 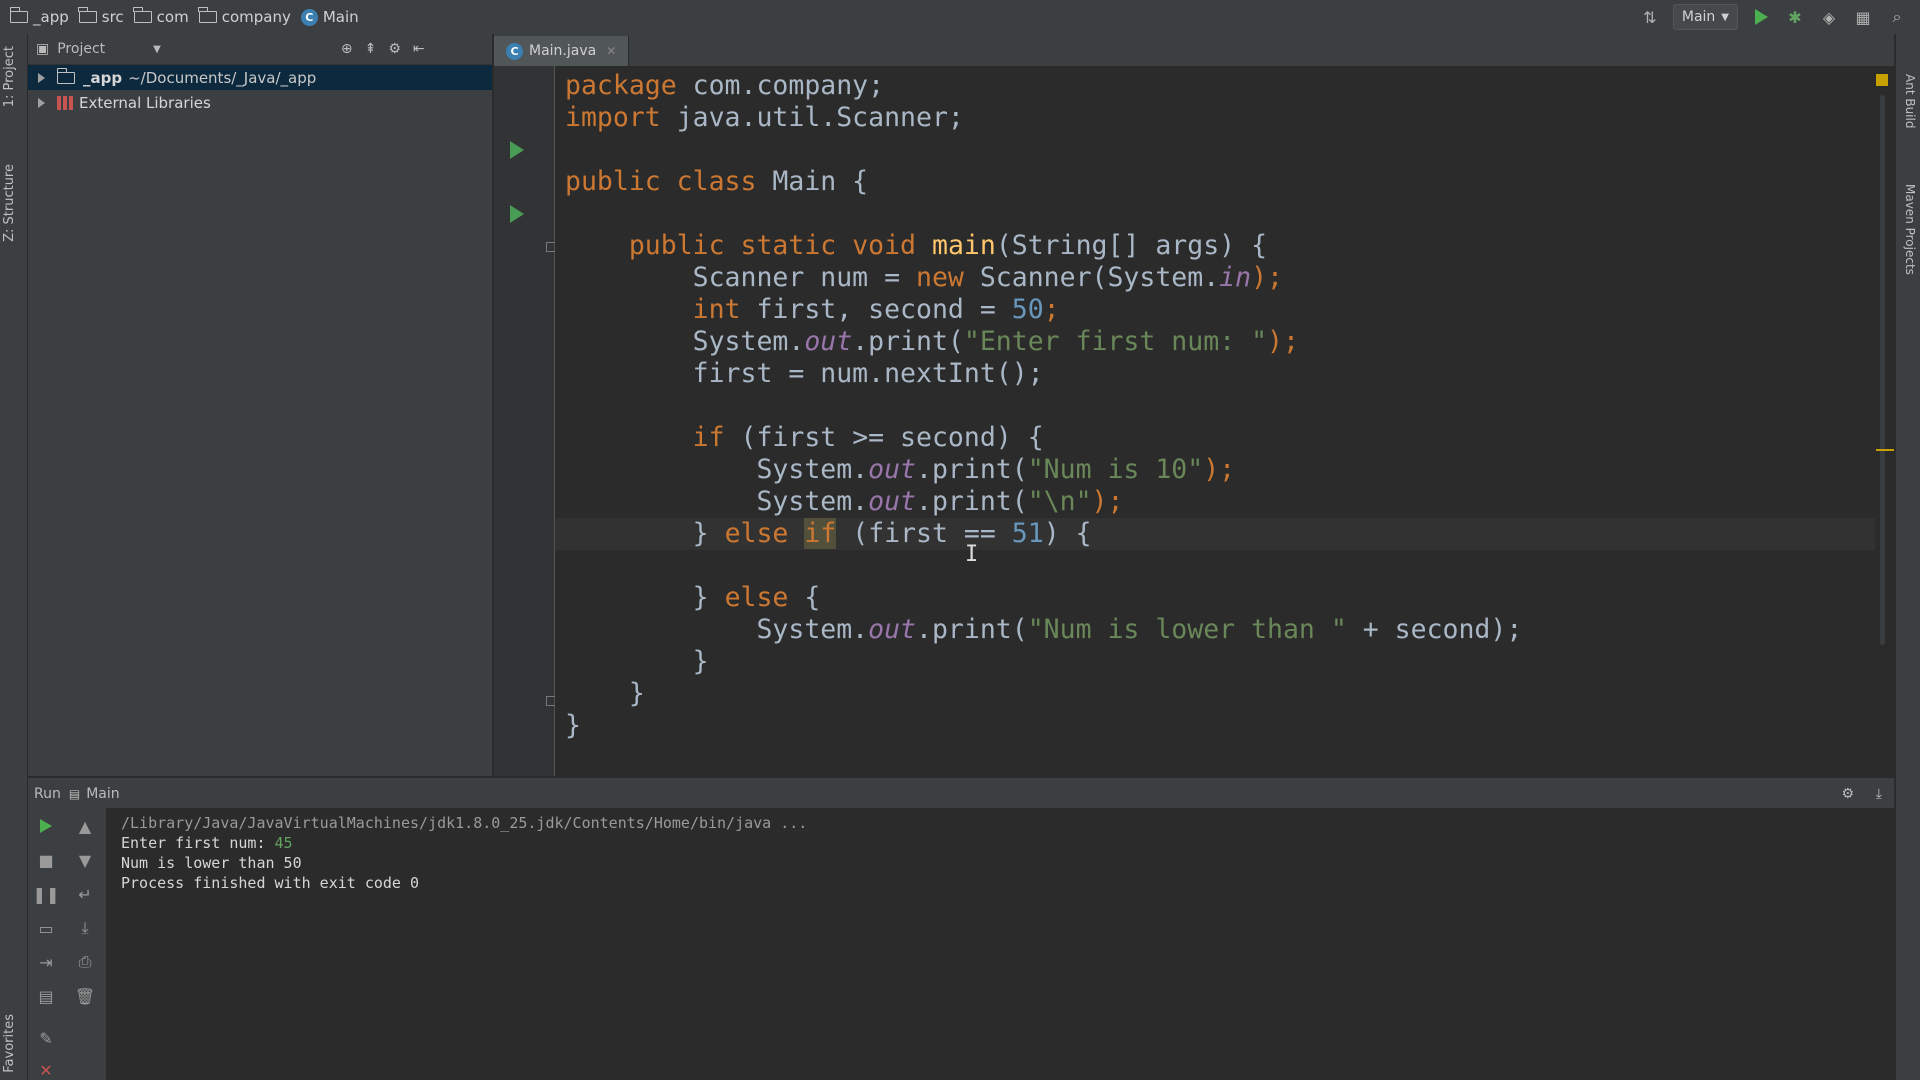 I want to click on search-icon: ⌕, so click(x=1897, y=16).